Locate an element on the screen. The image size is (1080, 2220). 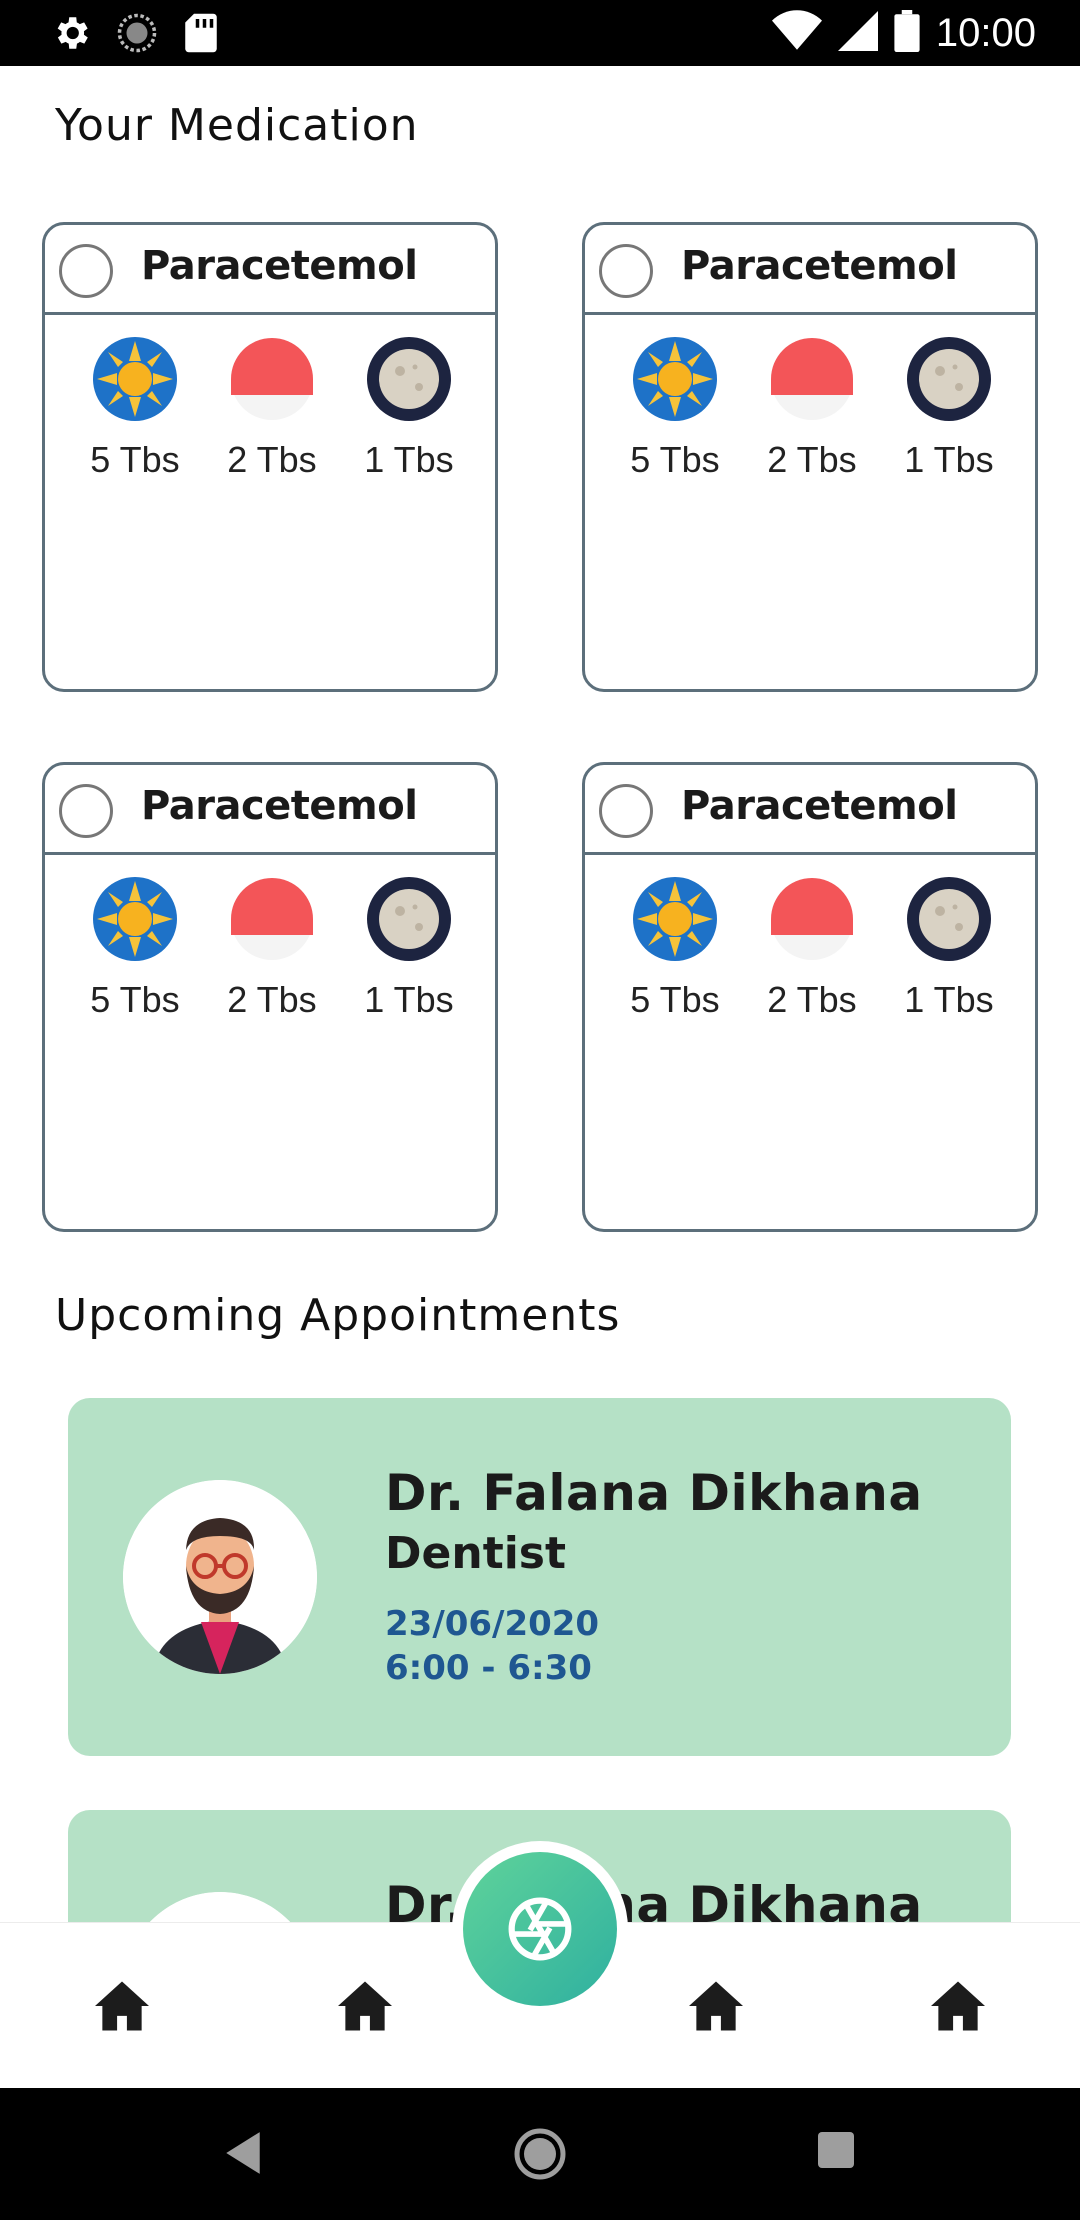
settings-icon is located at coordinates (71, 35).